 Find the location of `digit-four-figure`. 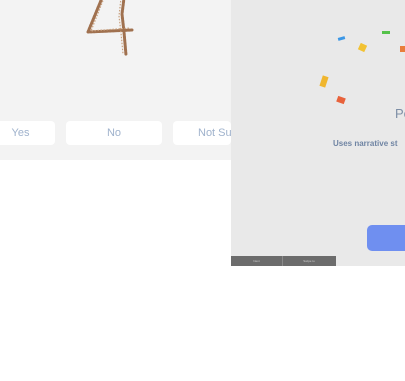

digit-four-figure is located at coordinates (110, 28).